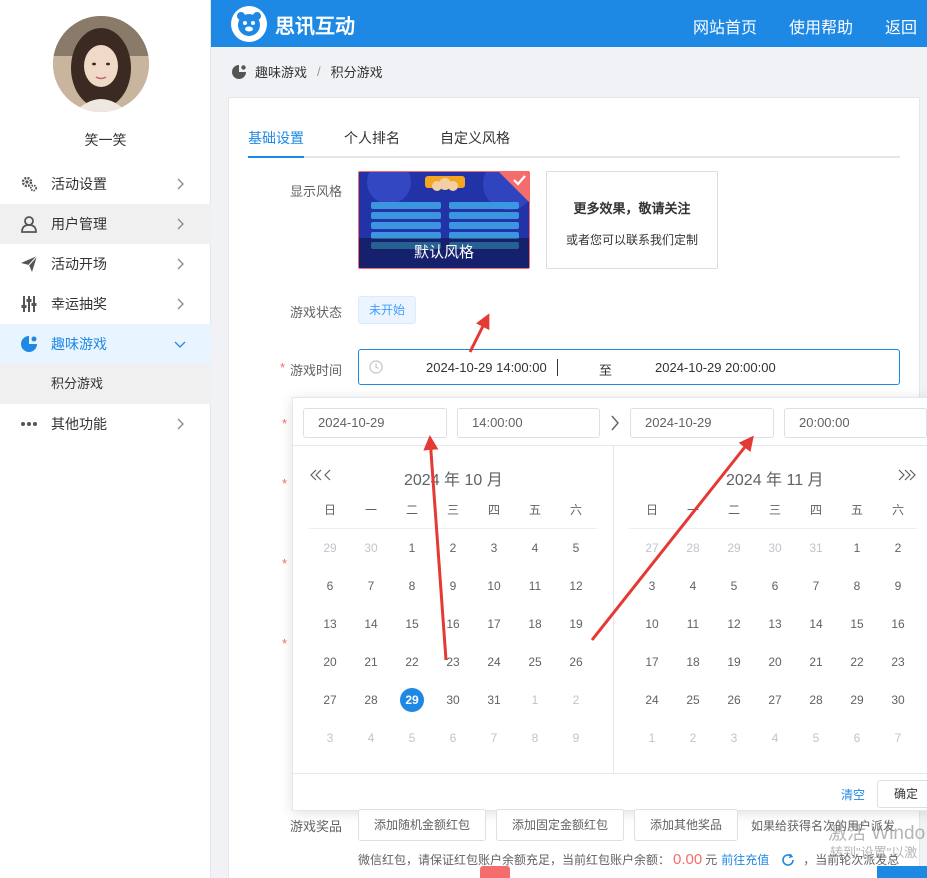 The width and height of the screenshot is (927, 878). I want to click on add-random-red-packet-button: 添加随机金额红包, so click(422, 825).